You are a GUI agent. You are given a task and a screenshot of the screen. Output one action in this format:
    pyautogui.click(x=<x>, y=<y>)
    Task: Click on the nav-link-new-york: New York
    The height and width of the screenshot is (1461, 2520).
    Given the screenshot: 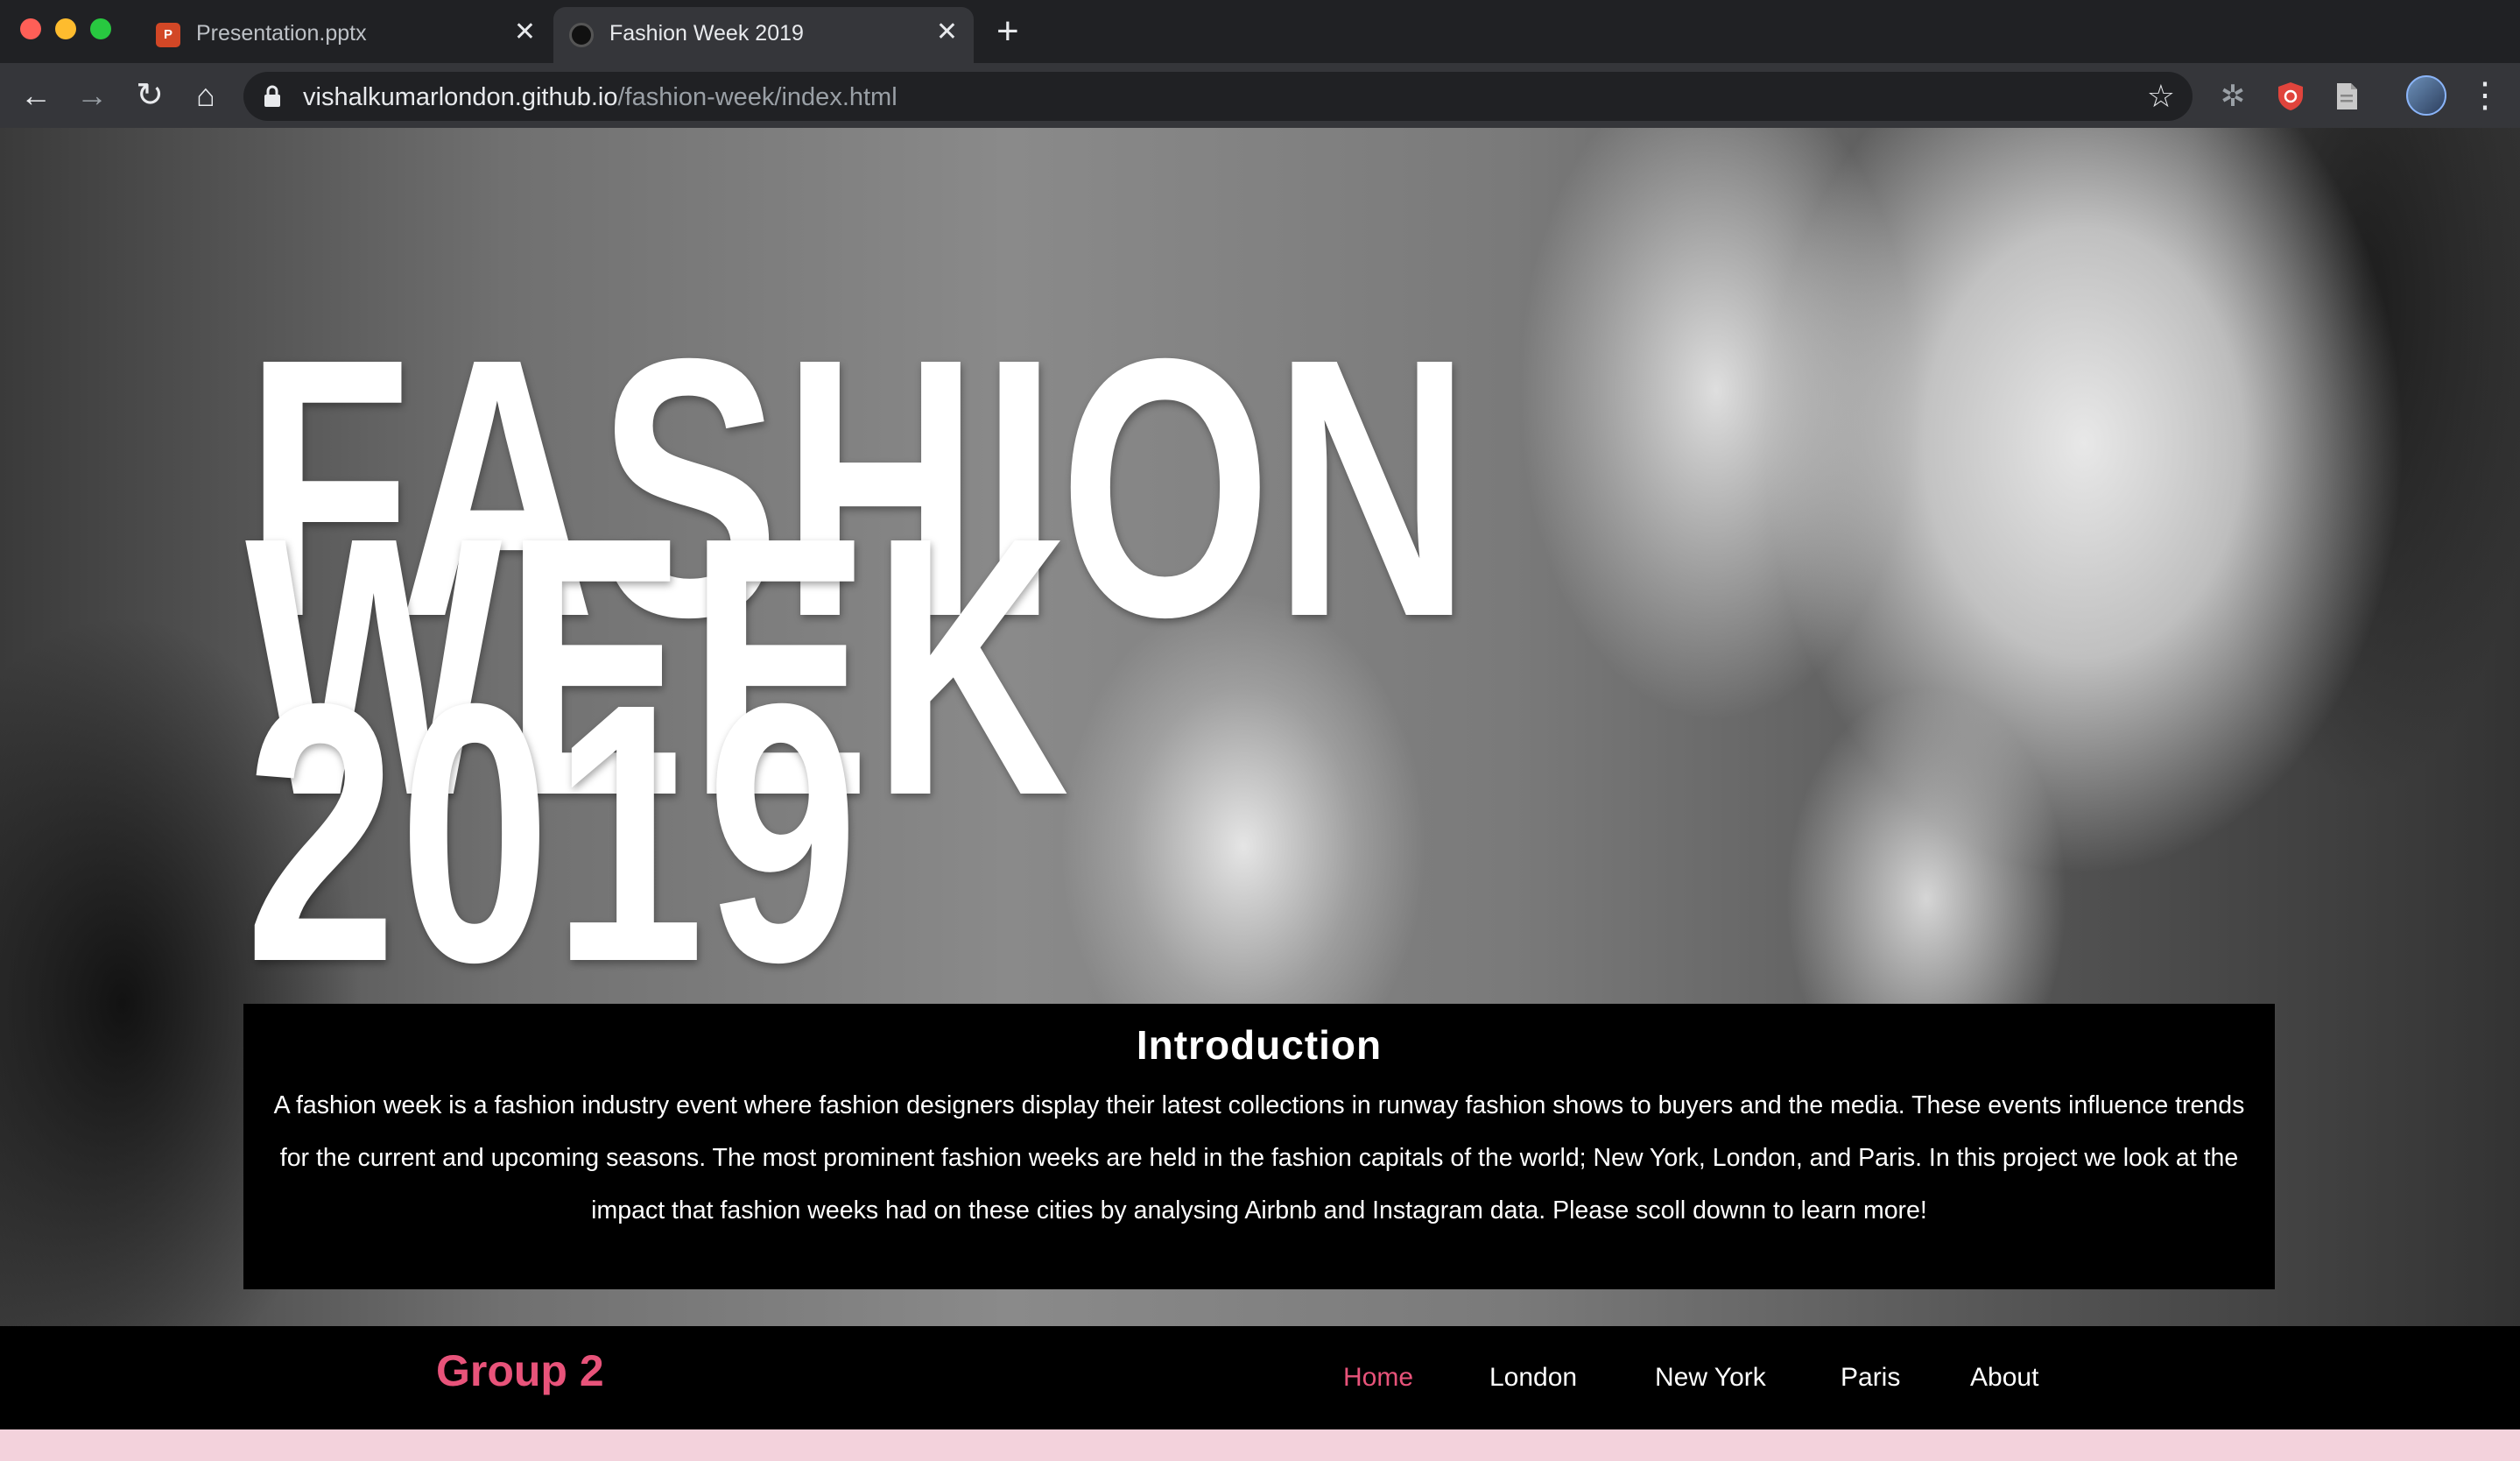 What is the action you would take?
    pyautogui.click(x=1710, y=1378)
    